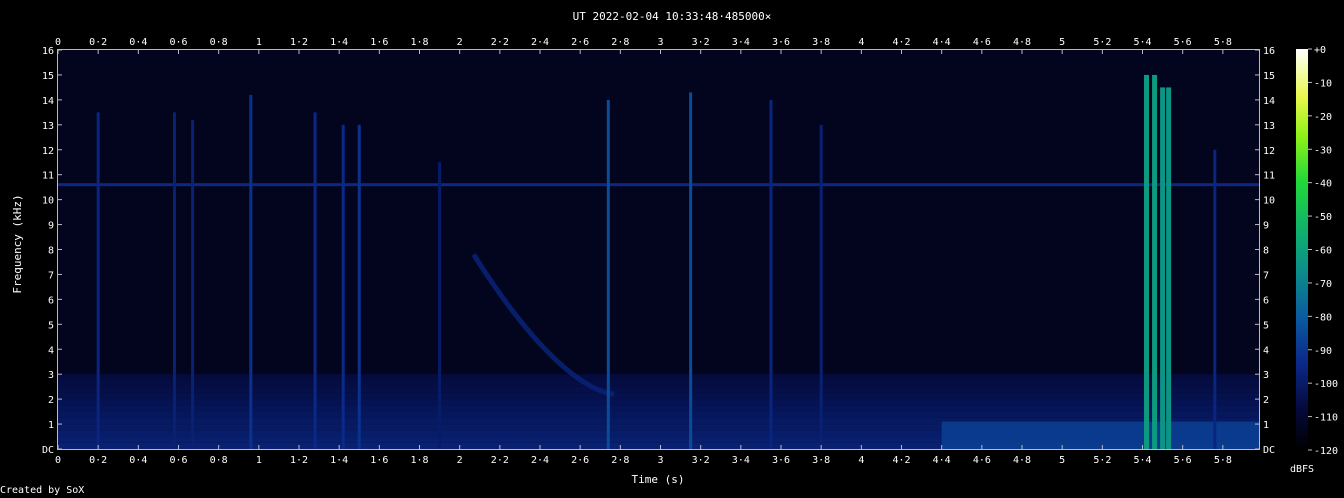 The image size is (1344, 498). Describe the element at coordinates (1183, 460) in the screenshot. I see `x-tick-label-bottom: 5·6` at that location.